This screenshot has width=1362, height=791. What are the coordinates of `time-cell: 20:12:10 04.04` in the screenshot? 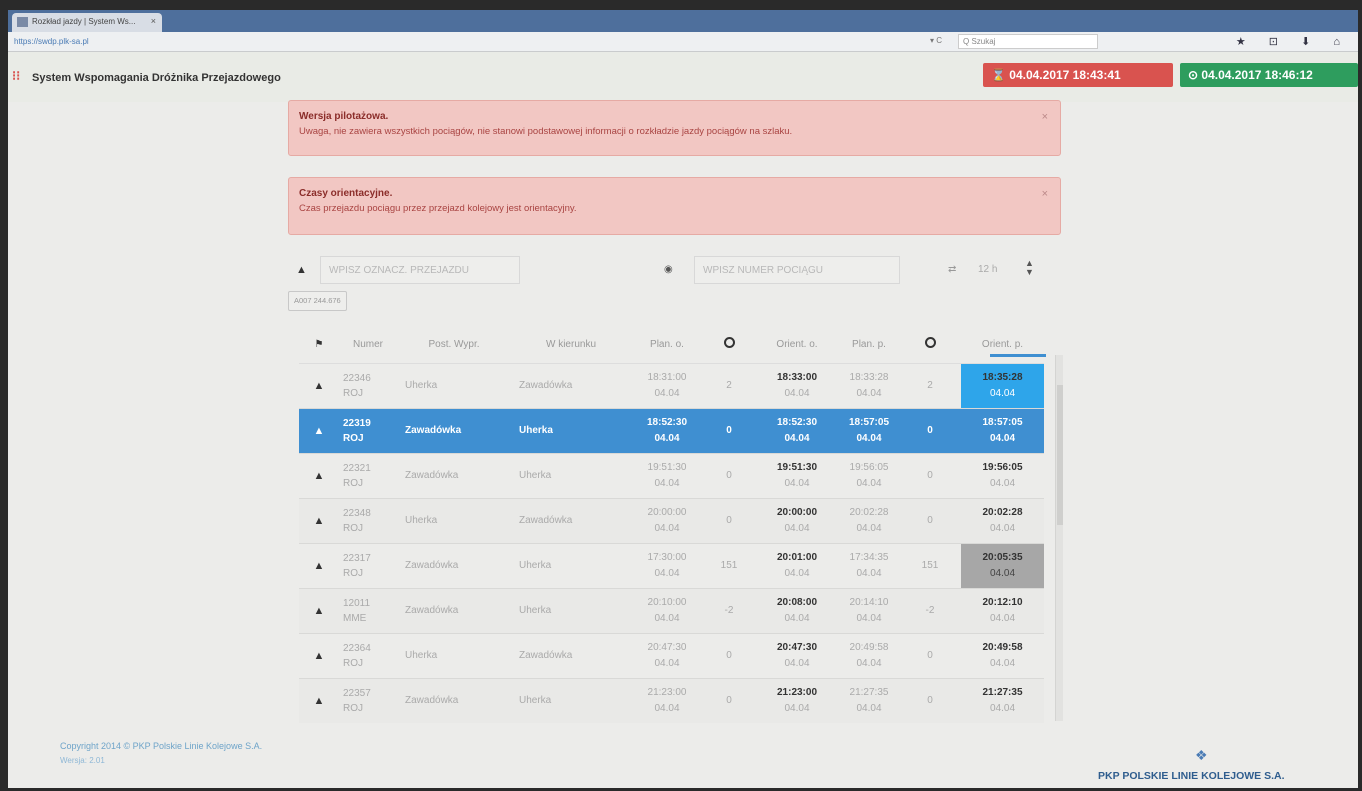 It's located at (1002, 610).